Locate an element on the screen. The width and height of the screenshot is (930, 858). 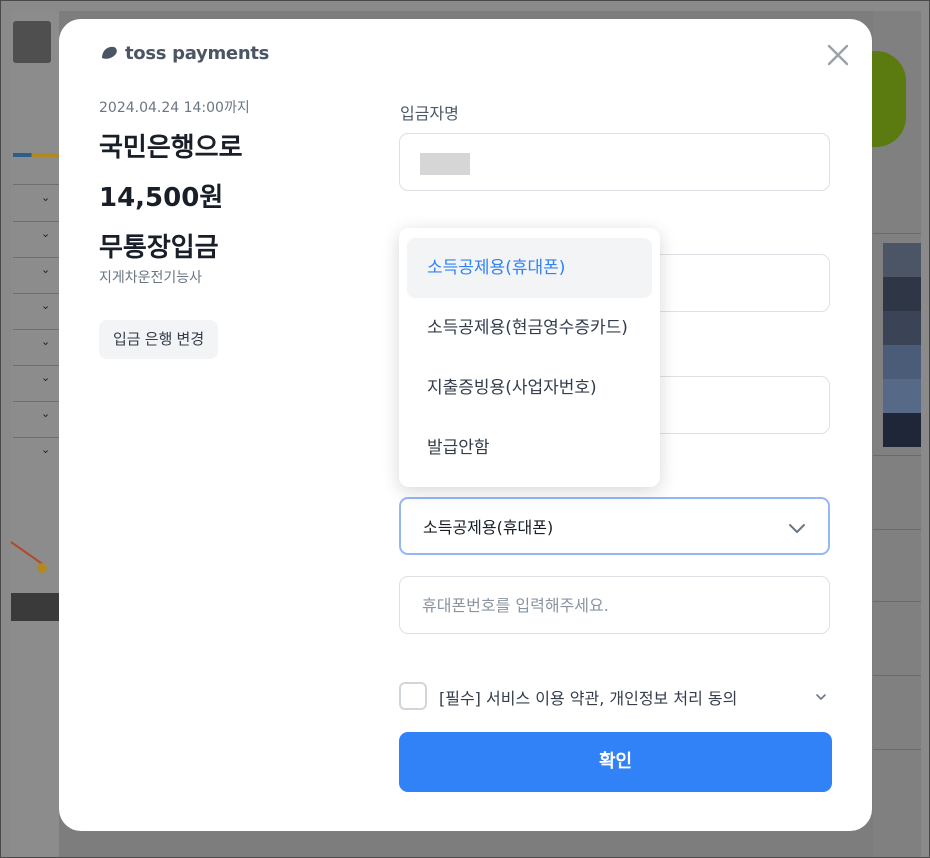
toss-payments-logo: toss payments is located at coordinates (184, 53).